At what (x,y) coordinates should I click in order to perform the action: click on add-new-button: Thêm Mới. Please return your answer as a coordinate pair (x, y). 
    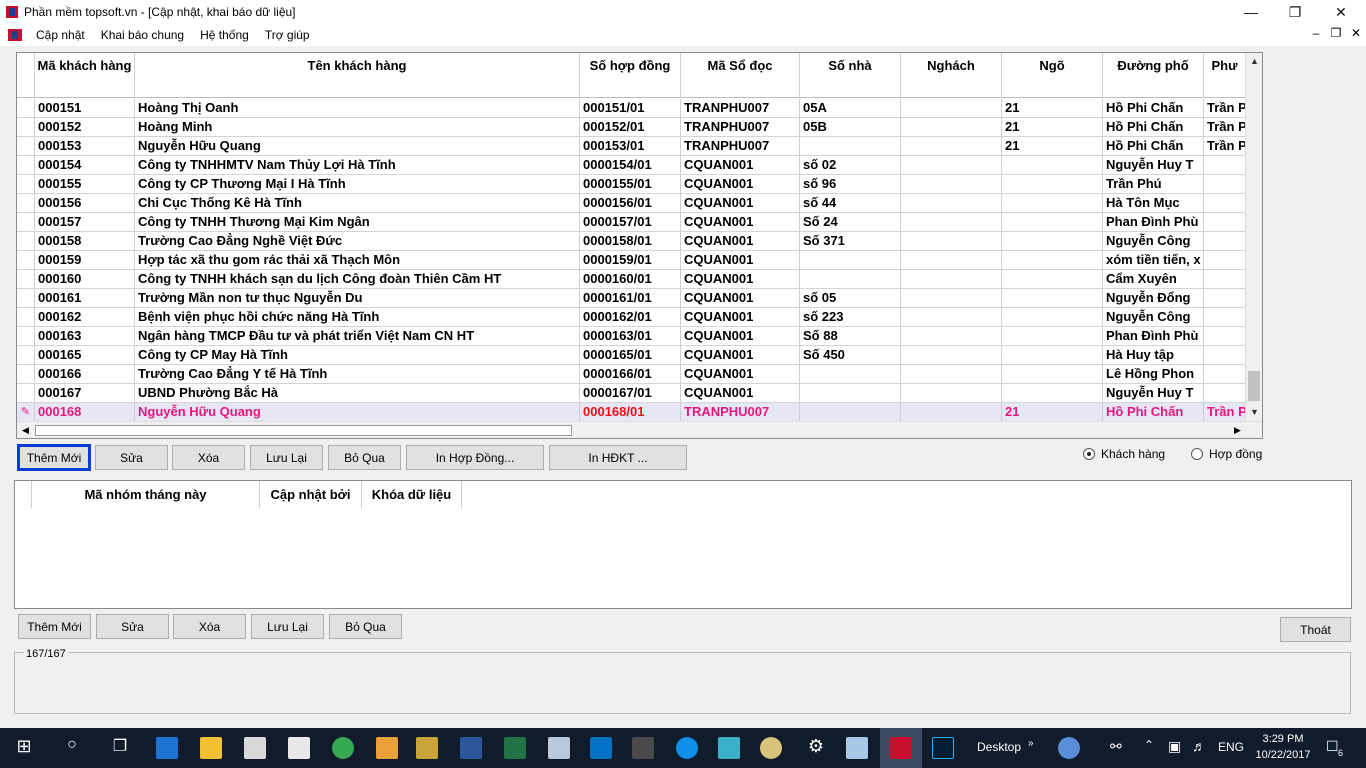
    Looking at the image, I should click on (54, 457).